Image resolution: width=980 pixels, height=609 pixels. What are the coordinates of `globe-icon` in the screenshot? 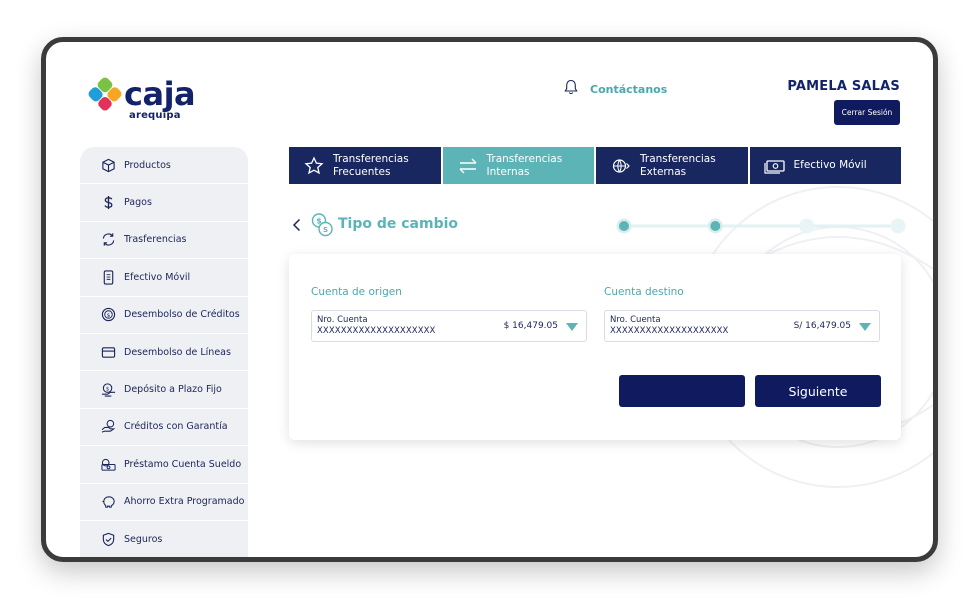 It's located at (621, 166).